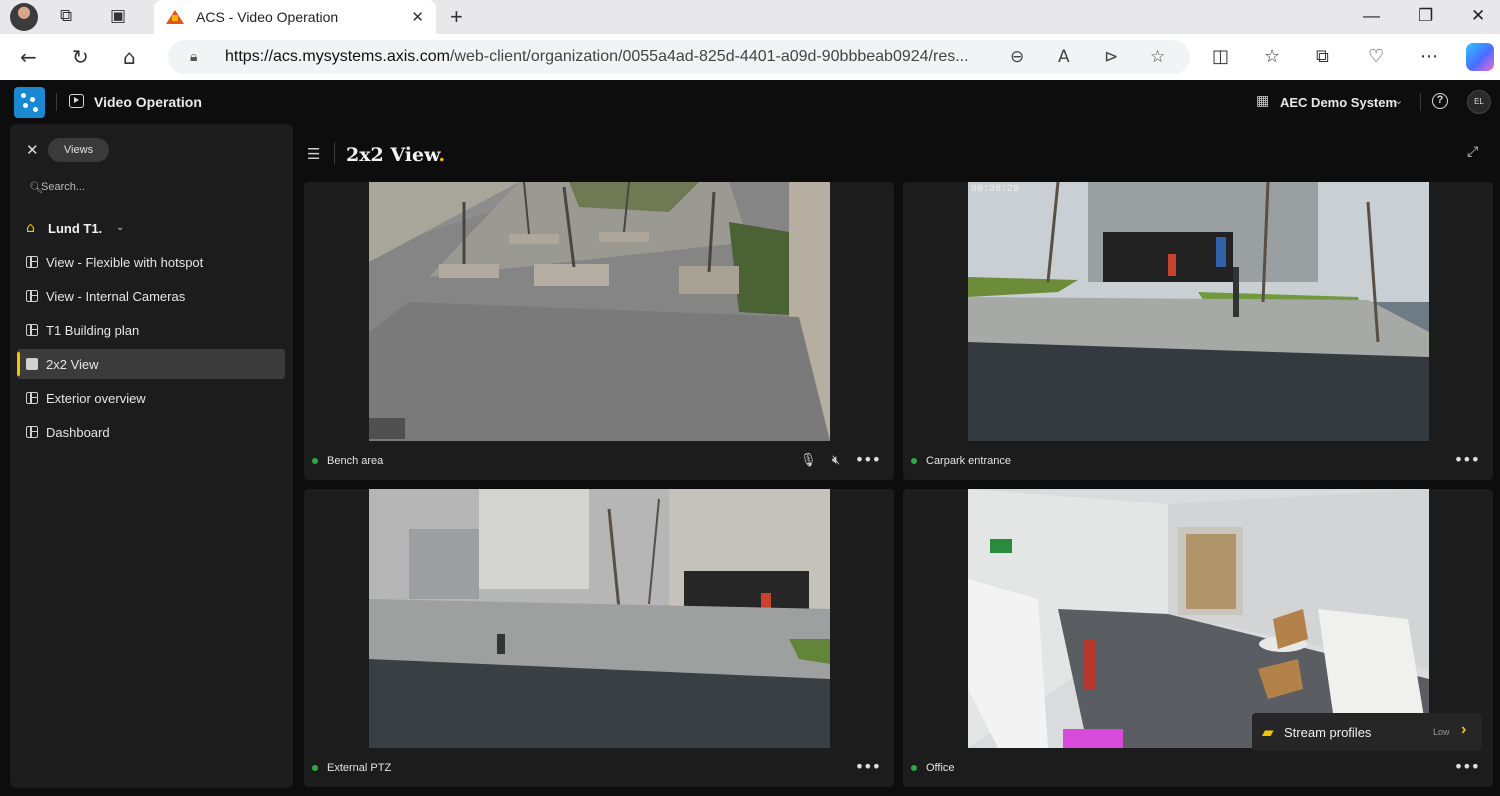 The height and width of the screenshot is (796, 1500). What do you see at coordinates (80, 57) in the screenshot?
I see `refresh-icon: ↻` at bounding box center [80, 57].